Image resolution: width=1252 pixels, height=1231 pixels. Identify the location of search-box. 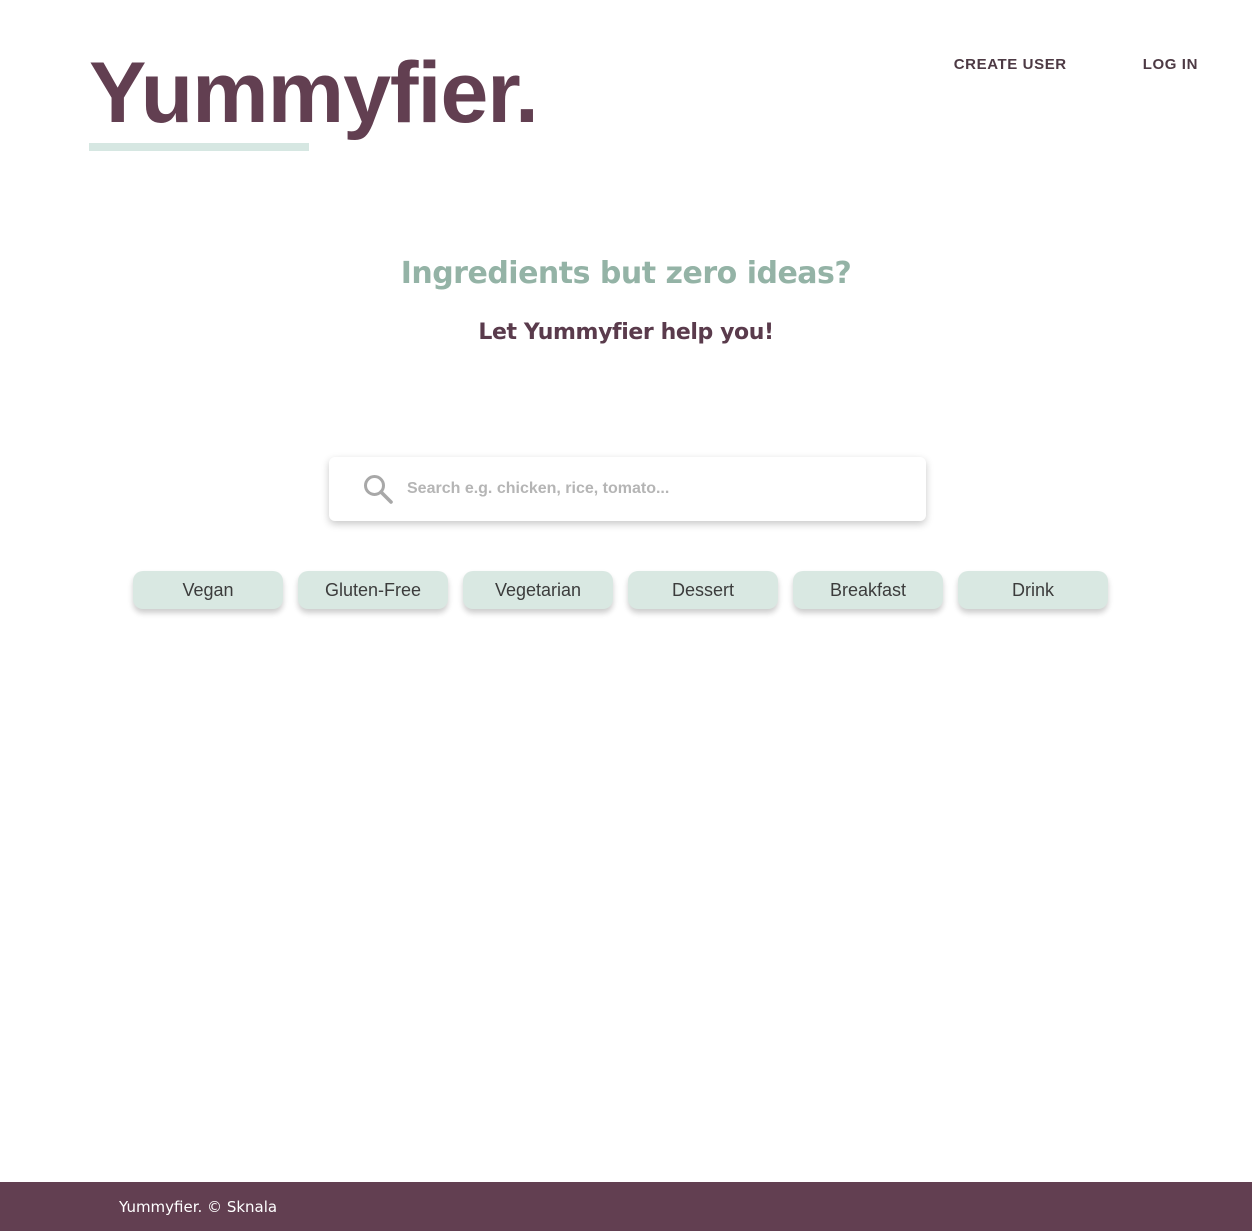
(627, 489).